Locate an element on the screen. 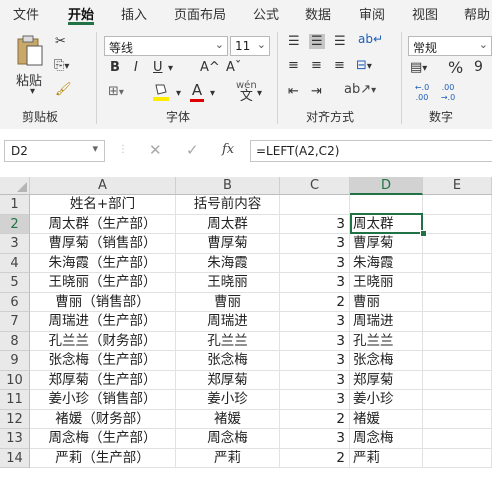 This screenshot has width=492, height=482. cell-d: 姜小珍 is located at coordinates (386, 400).